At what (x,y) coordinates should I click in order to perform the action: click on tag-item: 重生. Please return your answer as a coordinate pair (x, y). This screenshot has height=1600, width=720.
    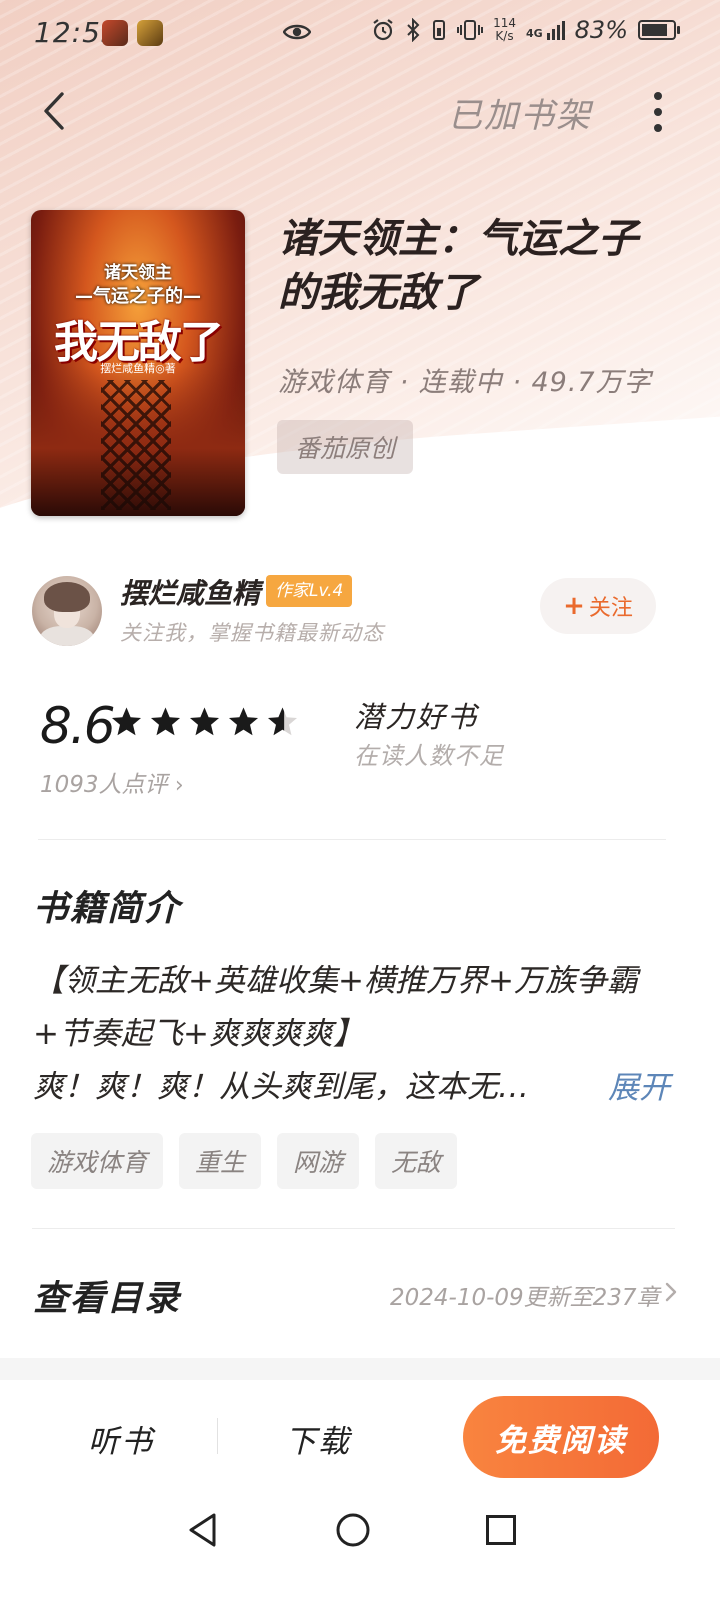
    Looking at the image, I should click on (220, 1161).